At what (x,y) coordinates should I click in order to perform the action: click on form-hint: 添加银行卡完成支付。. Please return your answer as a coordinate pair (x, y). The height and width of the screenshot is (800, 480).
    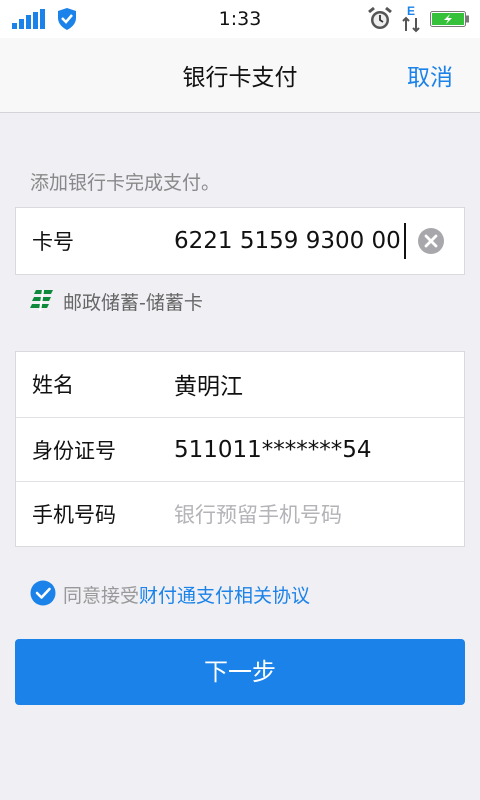
    Looking at the image, I should click on (125, 183).